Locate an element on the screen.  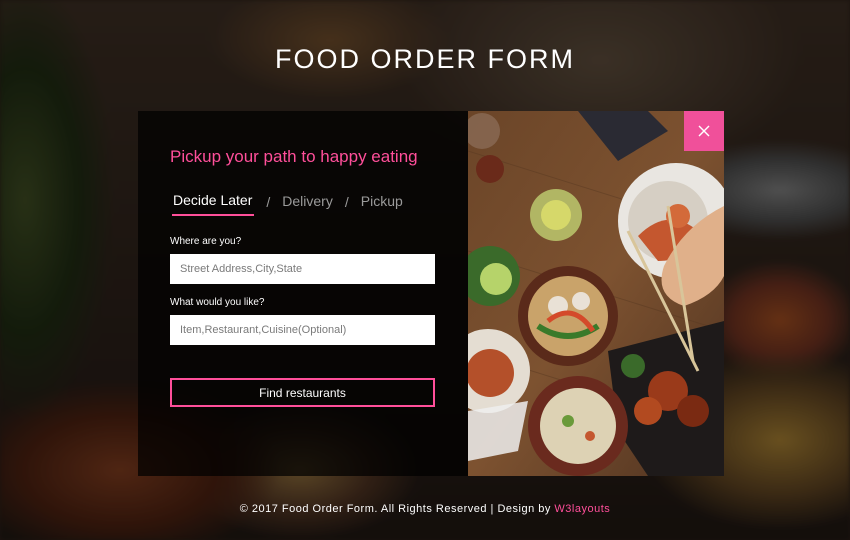
tab-decide-later: Decide Later is located at coordinates (213, 204).